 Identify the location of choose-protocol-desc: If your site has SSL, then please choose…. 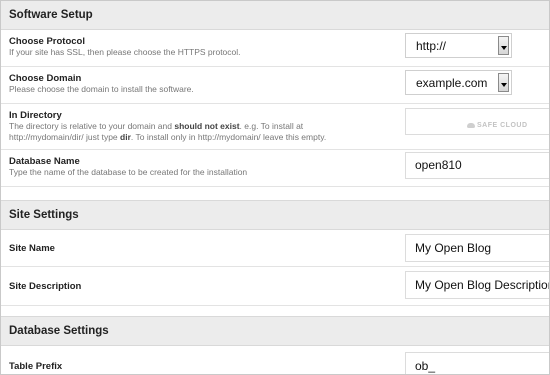
(125, 52).